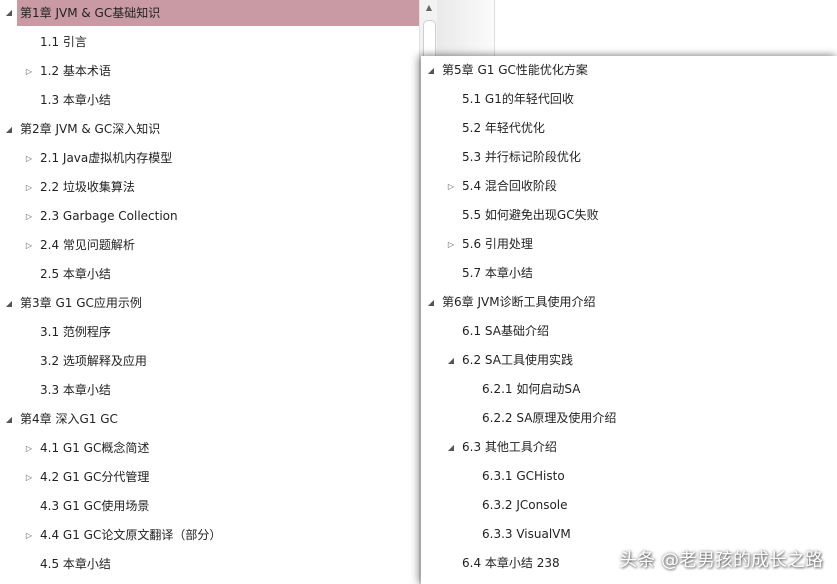 The height and width of the screenshot is (584, 837). What do you see at coordinates (497, 273) in the screenshot?
I see `toc-item-label: 5.7 本章小结` at bounding box center [497, 273].